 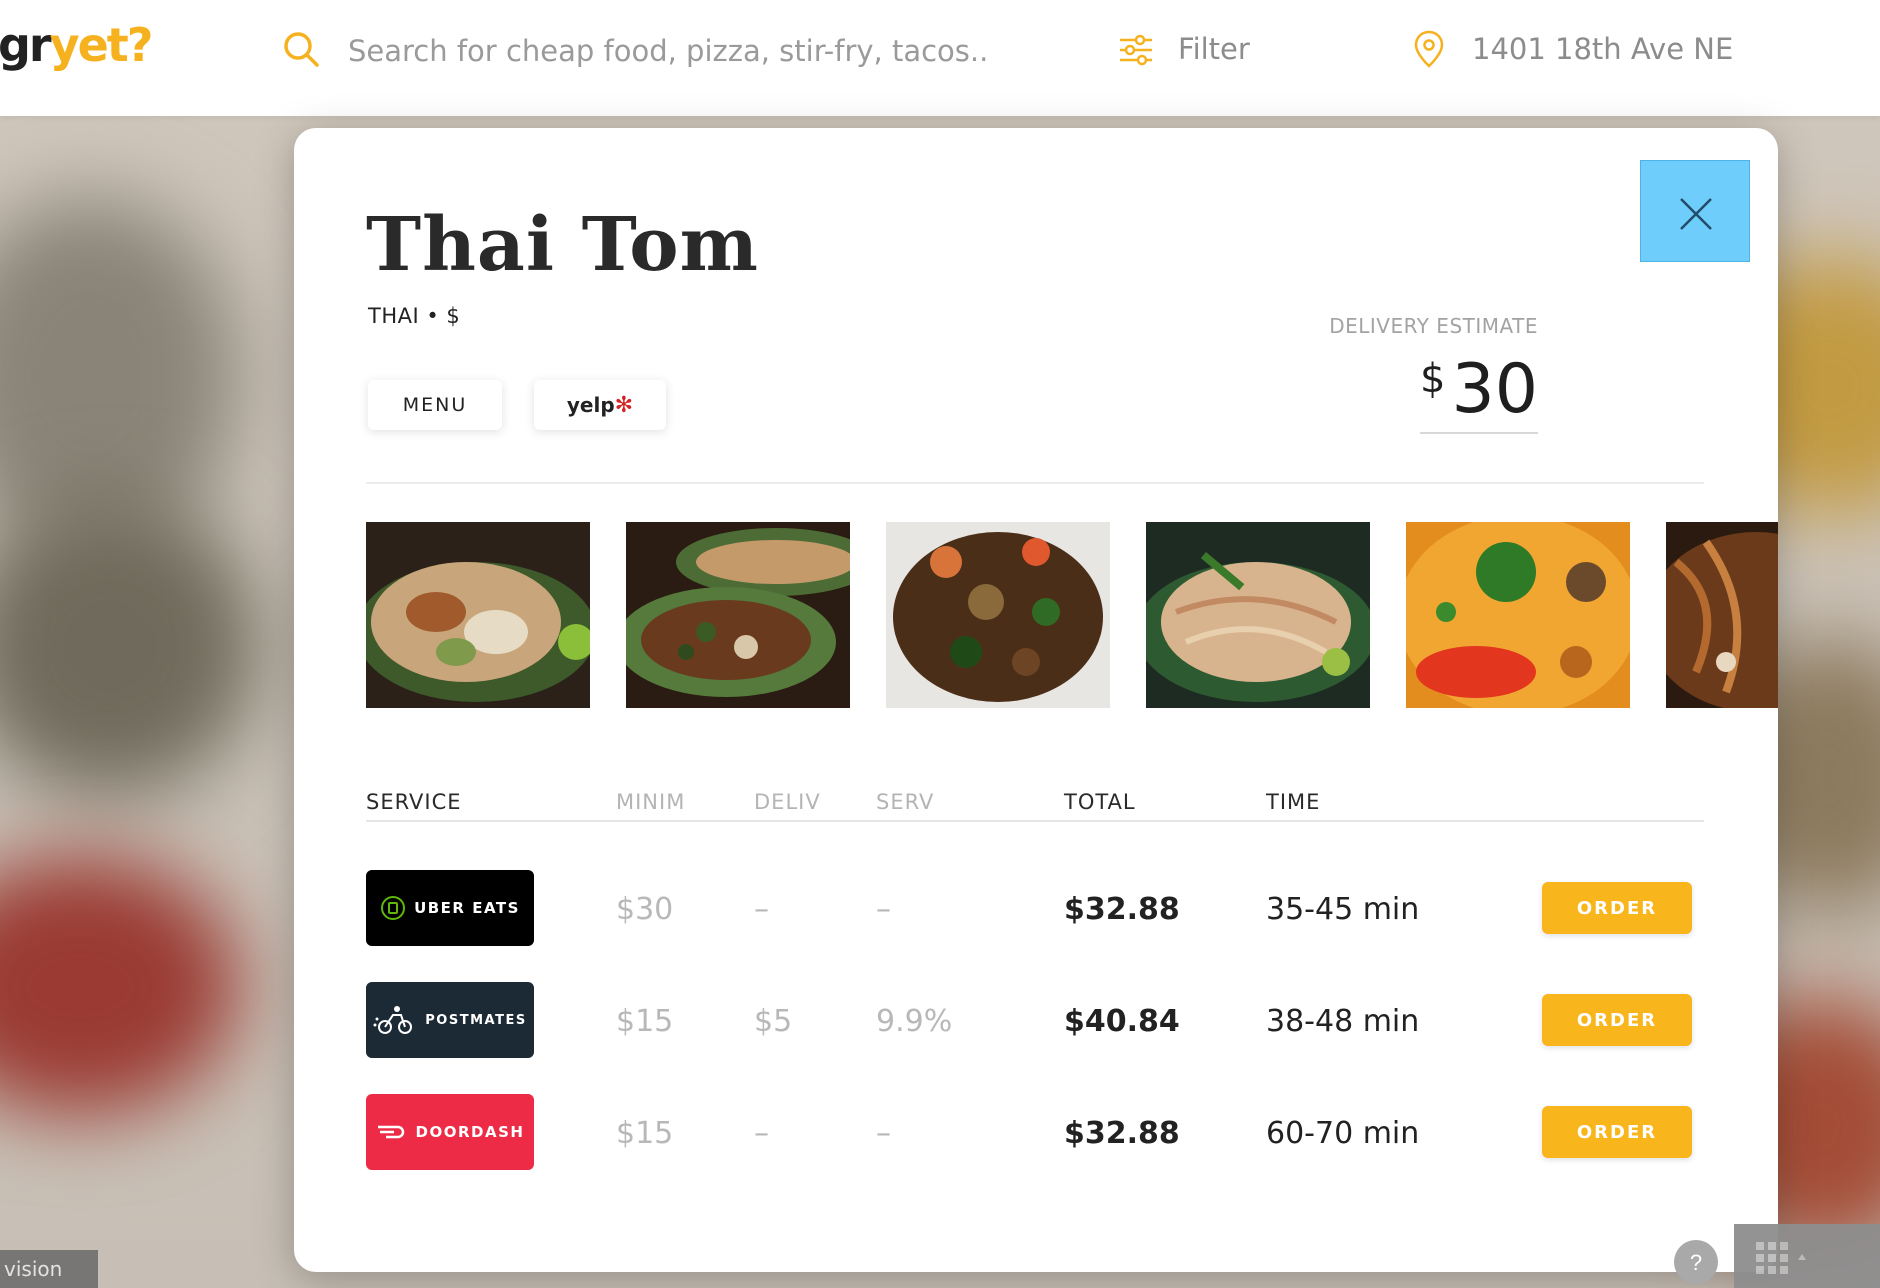 I want to click on app-logo: gryet?, so click(x=77, y=45).